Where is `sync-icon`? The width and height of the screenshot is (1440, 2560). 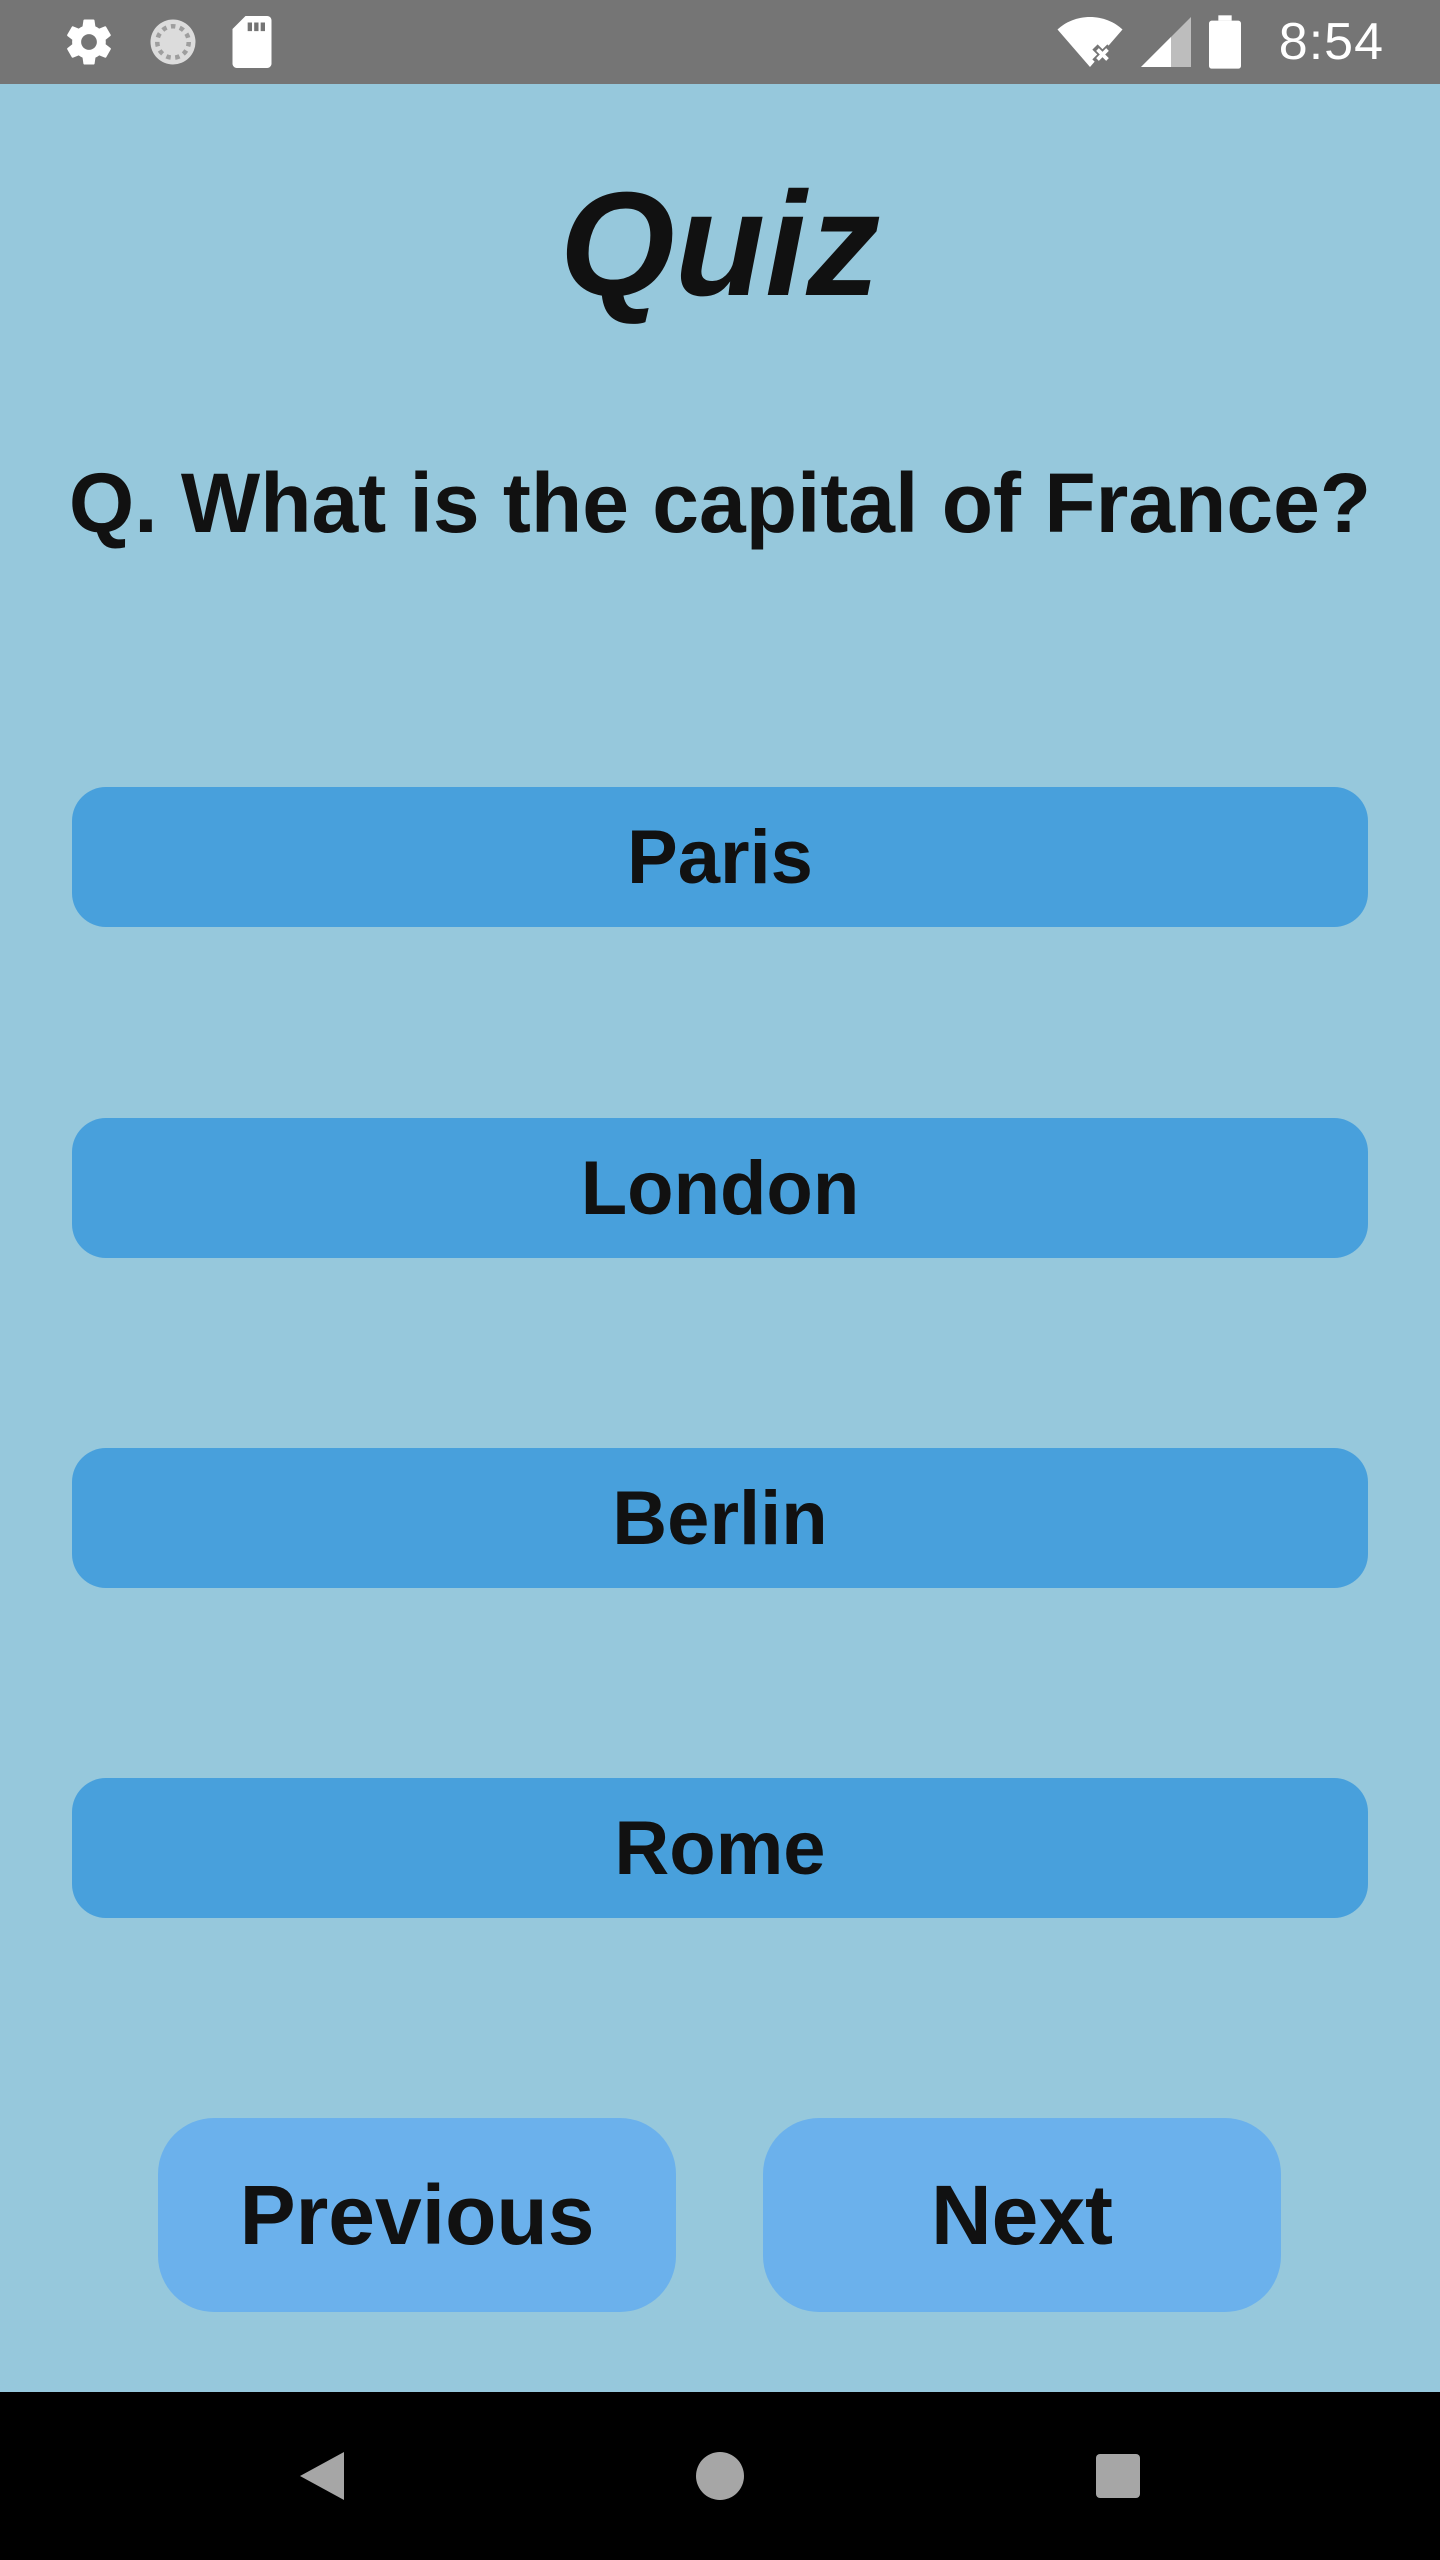
sync-icon is located at coordinates (173, 42).